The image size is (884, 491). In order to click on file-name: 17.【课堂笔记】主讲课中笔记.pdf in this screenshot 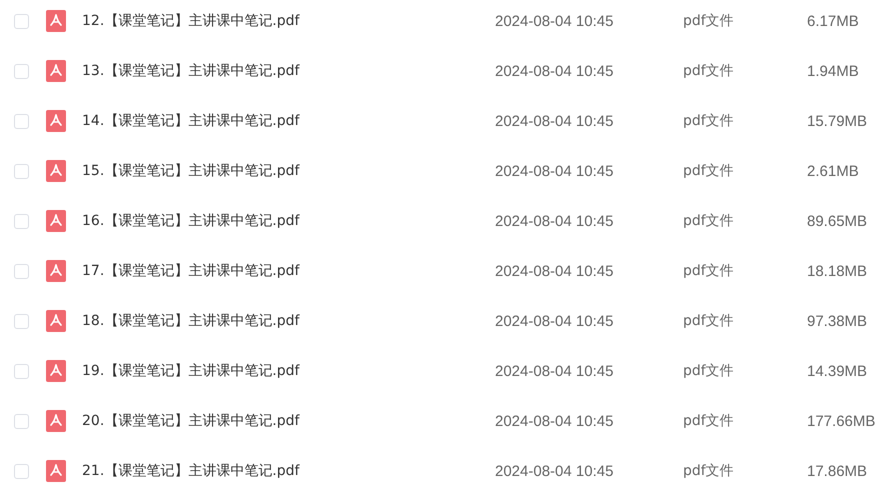, I will do `click(288, 271)`.